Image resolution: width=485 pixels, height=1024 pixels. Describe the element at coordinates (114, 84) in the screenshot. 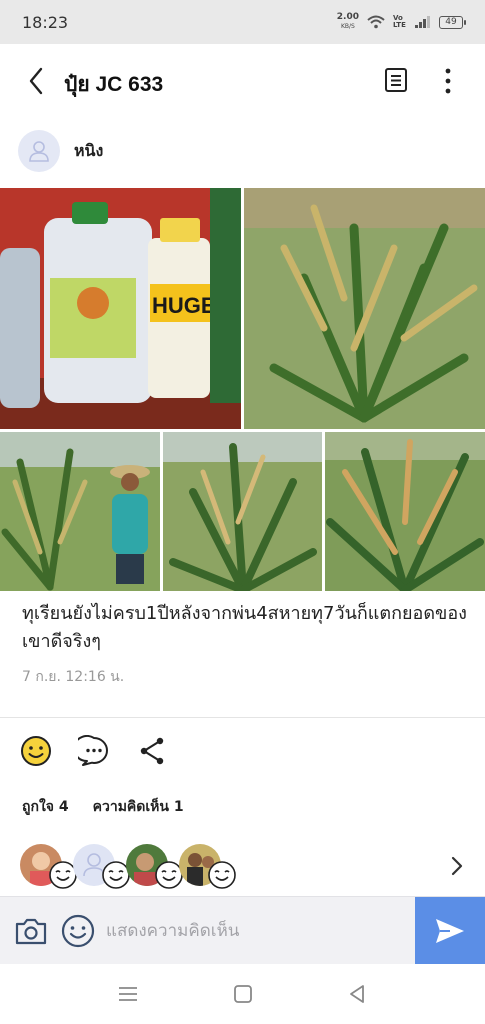

I see `page-title: ปุ๋ย JC 633` at that location.